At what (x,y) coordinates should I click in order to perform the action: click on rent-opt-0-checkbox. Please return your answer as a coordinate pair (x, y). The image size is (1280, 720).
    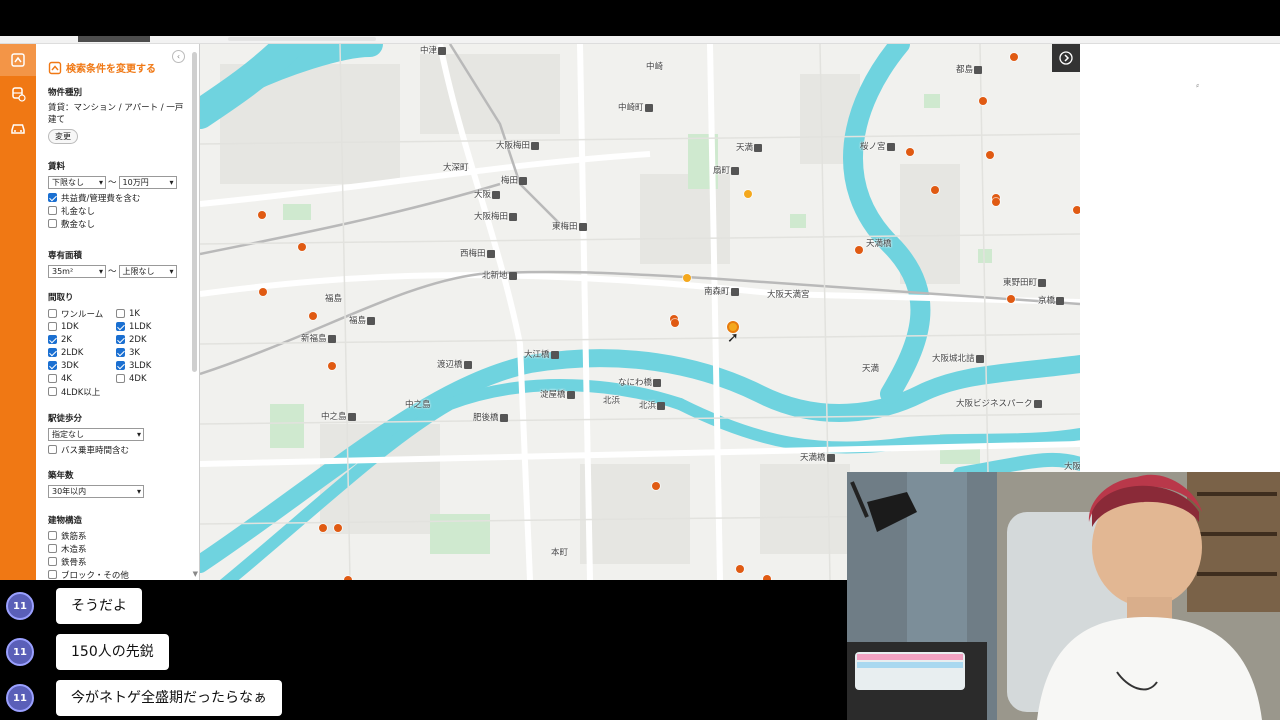
    Looking at the image, I should click on (52, 197).